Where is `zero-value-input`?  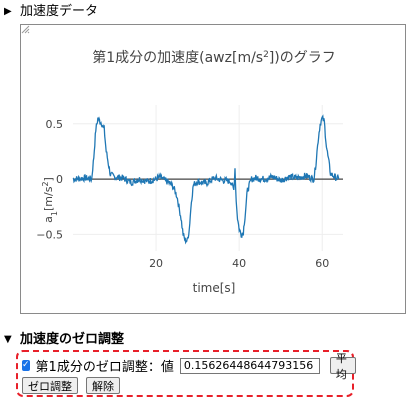
zero-value-input is located at coordinates (249, 365).